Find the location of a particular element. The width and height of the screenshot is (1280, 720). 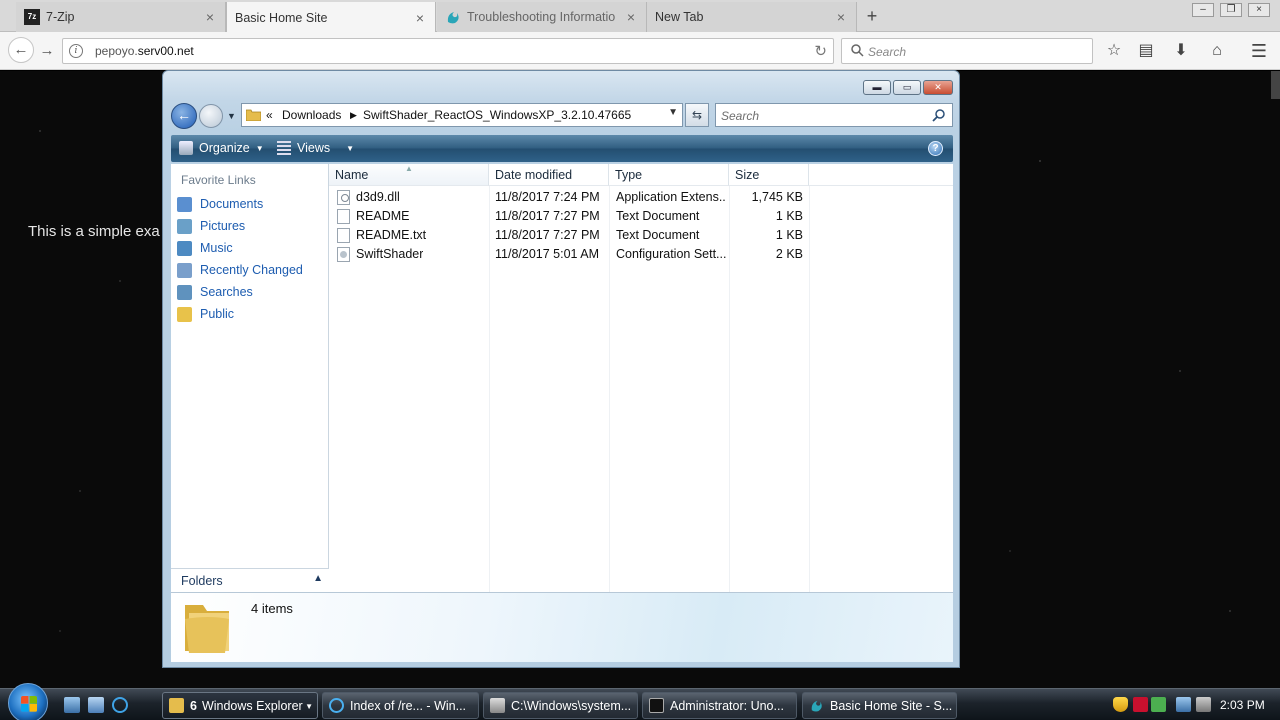

maximize-button: ❐ is located at coordinates (1231, 10).